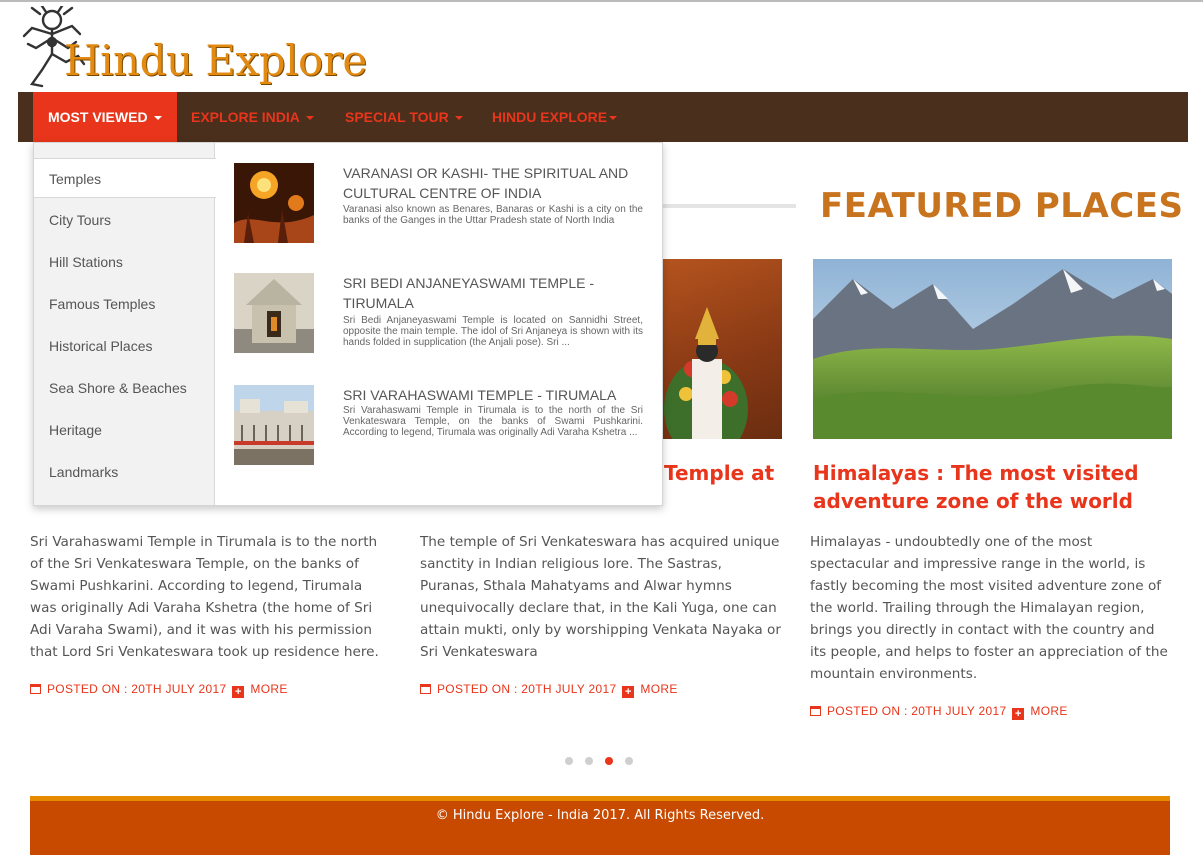 Image resolution: width=1203 pixels, height=855 pixels. What do you see at coordinates (719, 473) in the screenshot?
I see `card-2-title: Temple at` at bounding box center [719, 473].